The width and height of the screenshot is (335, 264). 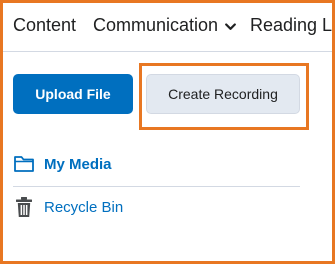 I want to click on my-media-label: My Media, so click(x=78, y=164).